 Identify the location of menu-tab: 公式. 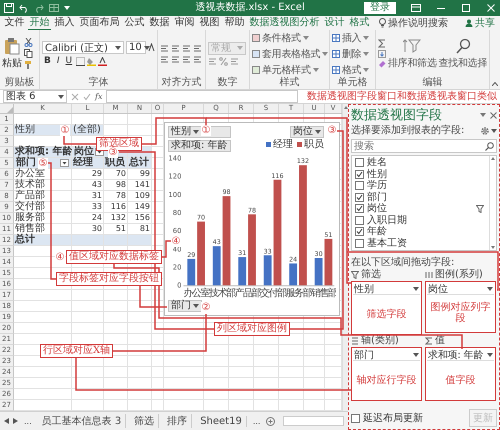
(134, 23).